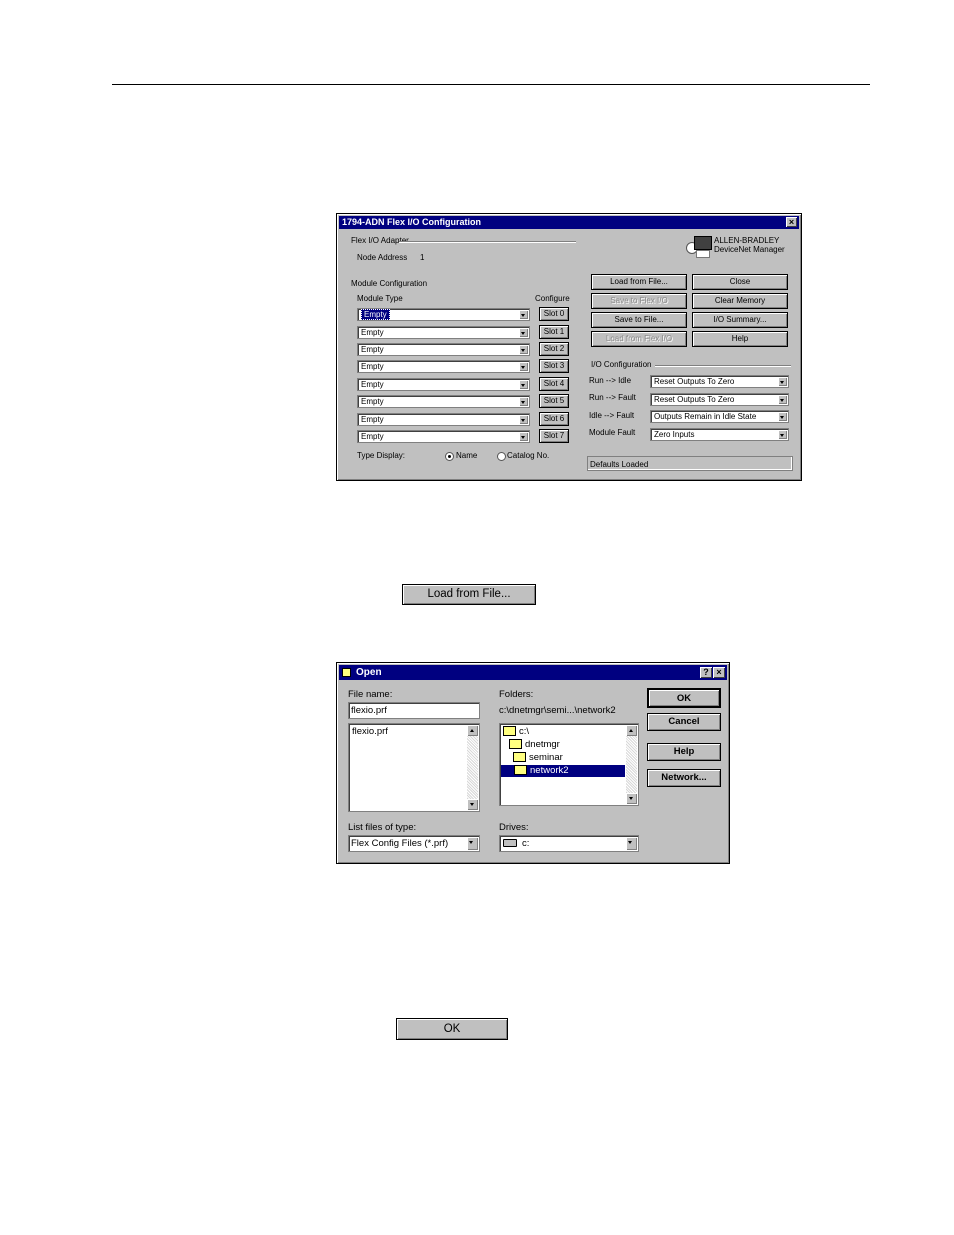 The image size is (954, 1235). What do you see at coordinates (414, 843) in the screenshot?
I see `file-type-select: Flex Config Files (*.prf)` at bounding box center [414, 843].